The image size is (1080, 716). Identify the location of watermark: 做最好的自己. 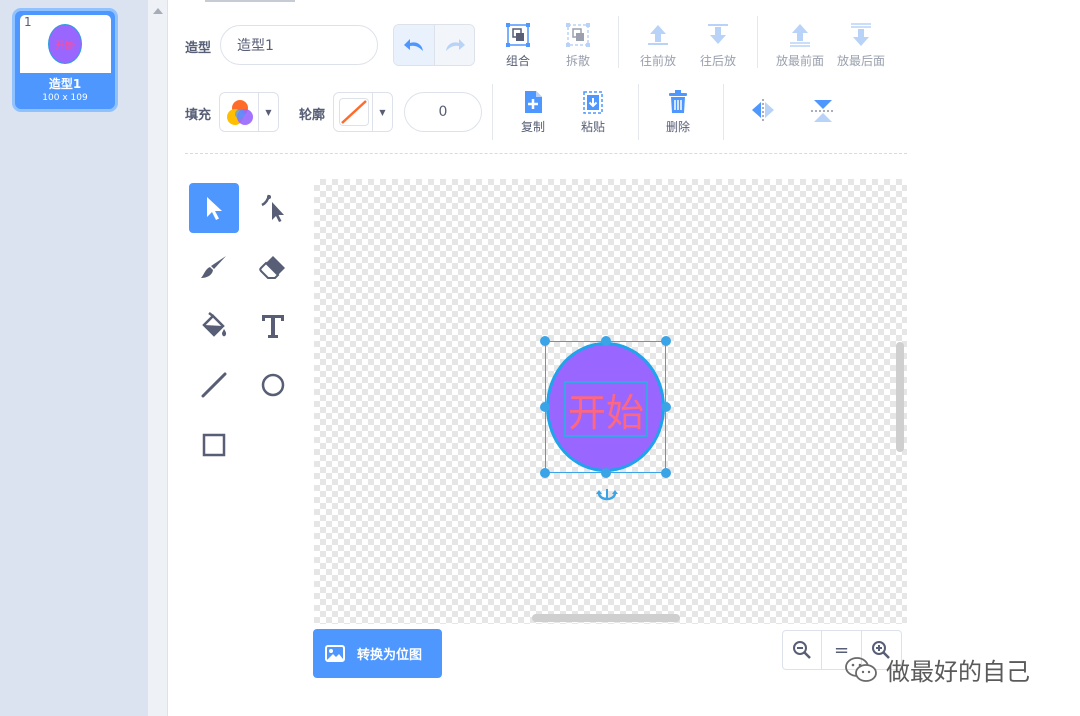
(937, 669).